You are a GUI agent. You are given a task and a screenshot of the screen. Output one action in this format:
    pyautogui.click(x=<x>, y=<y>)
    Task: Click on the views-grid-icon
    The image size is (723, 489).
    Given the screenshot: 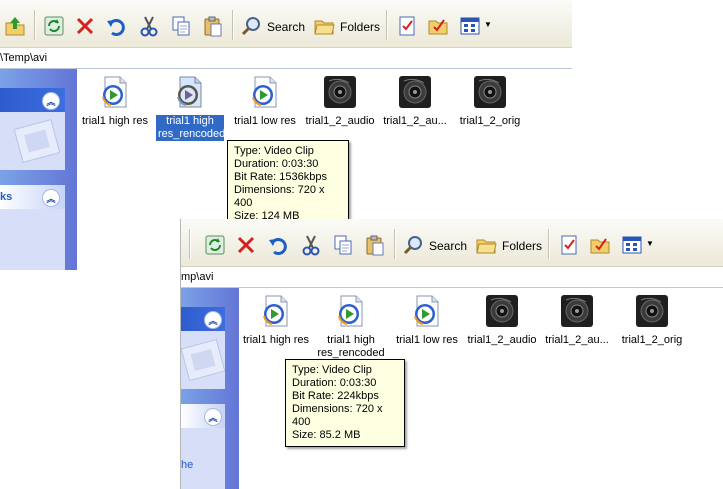 What is the action you would take?
    pyautogui.click(x=632, y=245)
    